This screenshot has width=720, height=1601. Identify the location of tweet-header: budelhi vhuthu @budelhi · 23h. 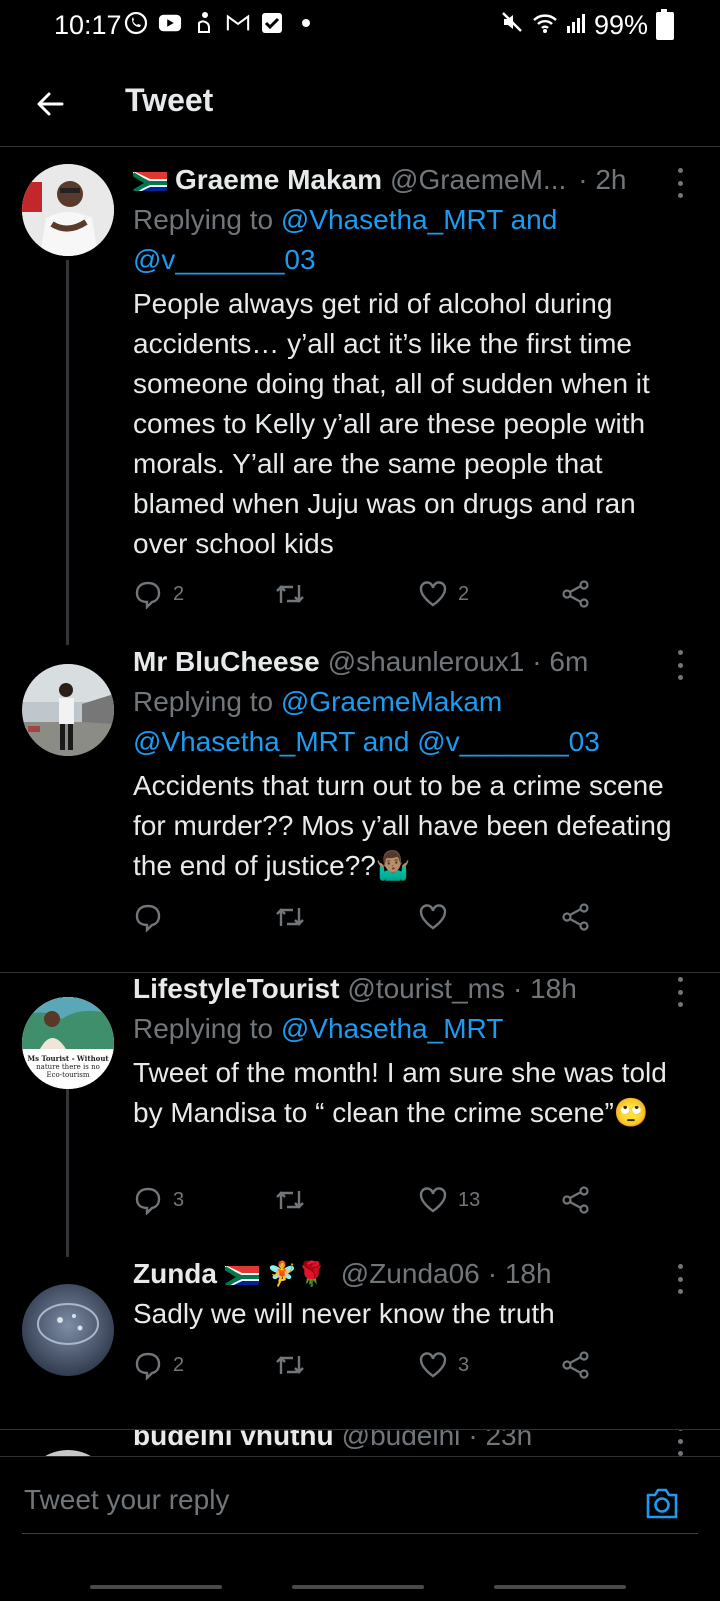
(411, 1441).